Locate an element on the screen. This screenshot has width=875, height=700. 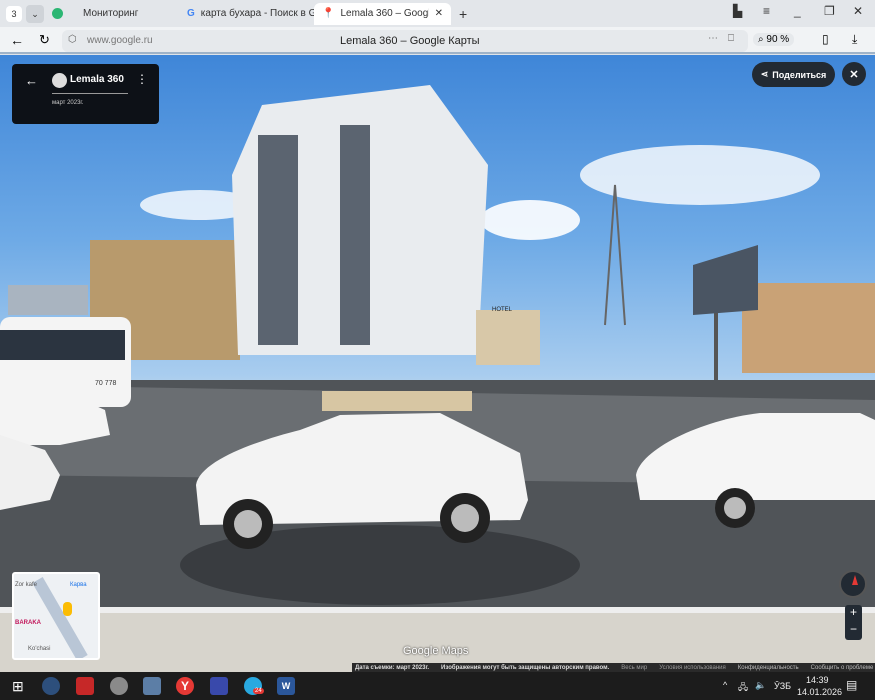
menu-icon: ≡ is located at coordinates (766, 11).